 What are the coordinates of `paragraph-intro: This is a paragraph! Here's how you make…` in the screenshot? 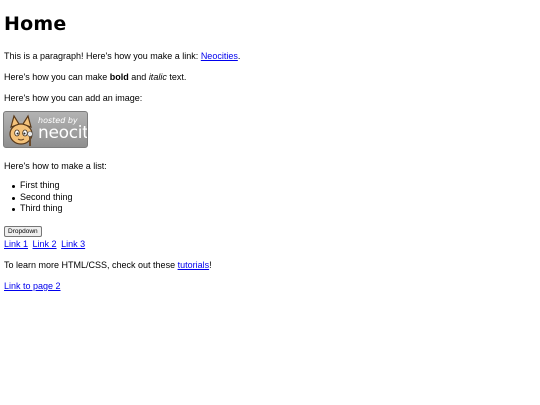 It's located at (122, 56).